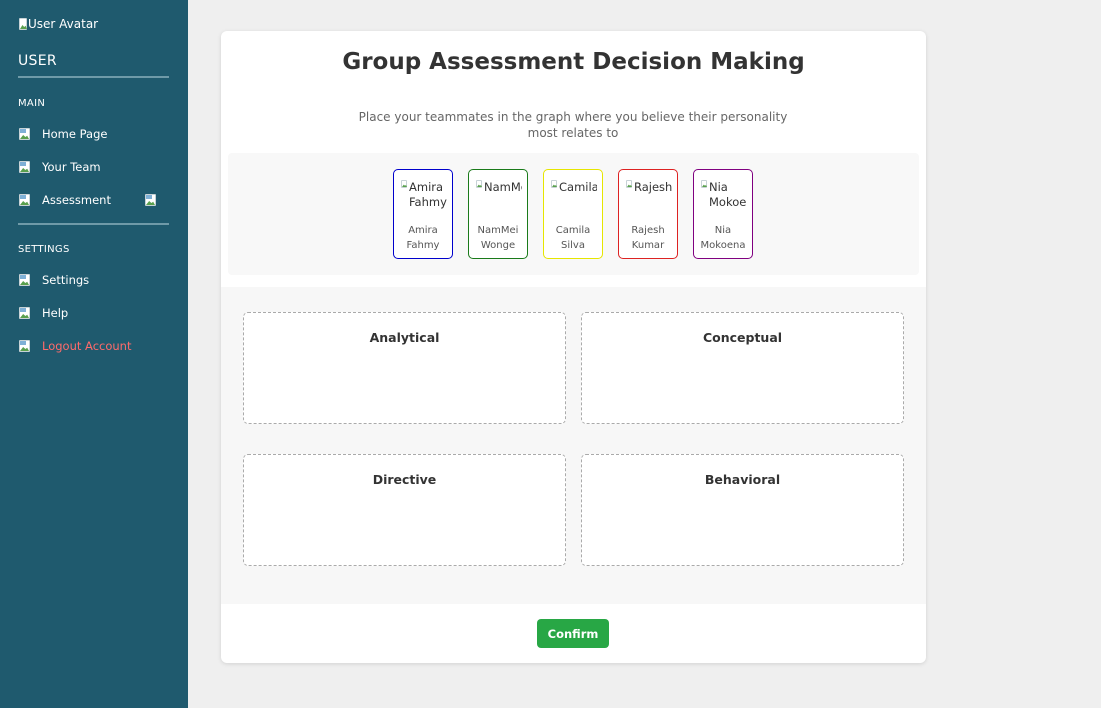  I want to click on quadrant-directive: Directive, so click(404, 510).